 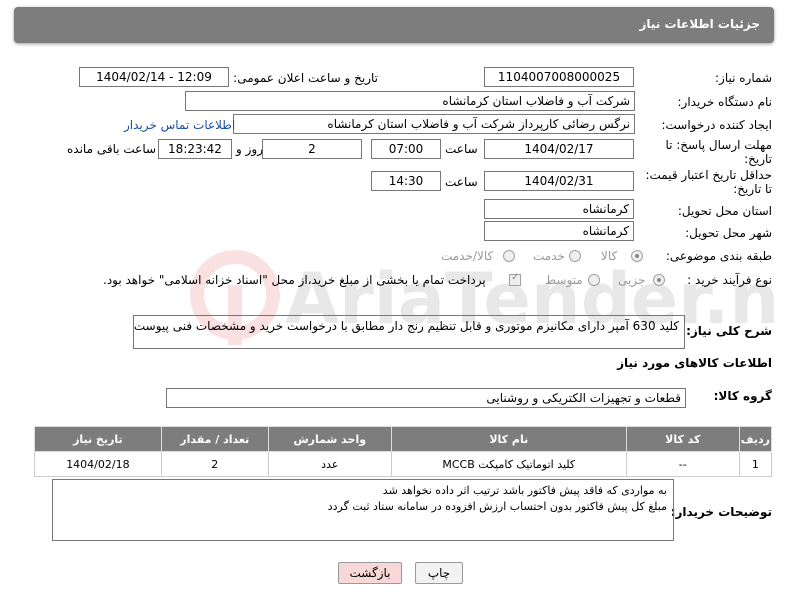 I want to click on creator-label: ایجاد کننده درخواست:, so click(x=716, y=125).